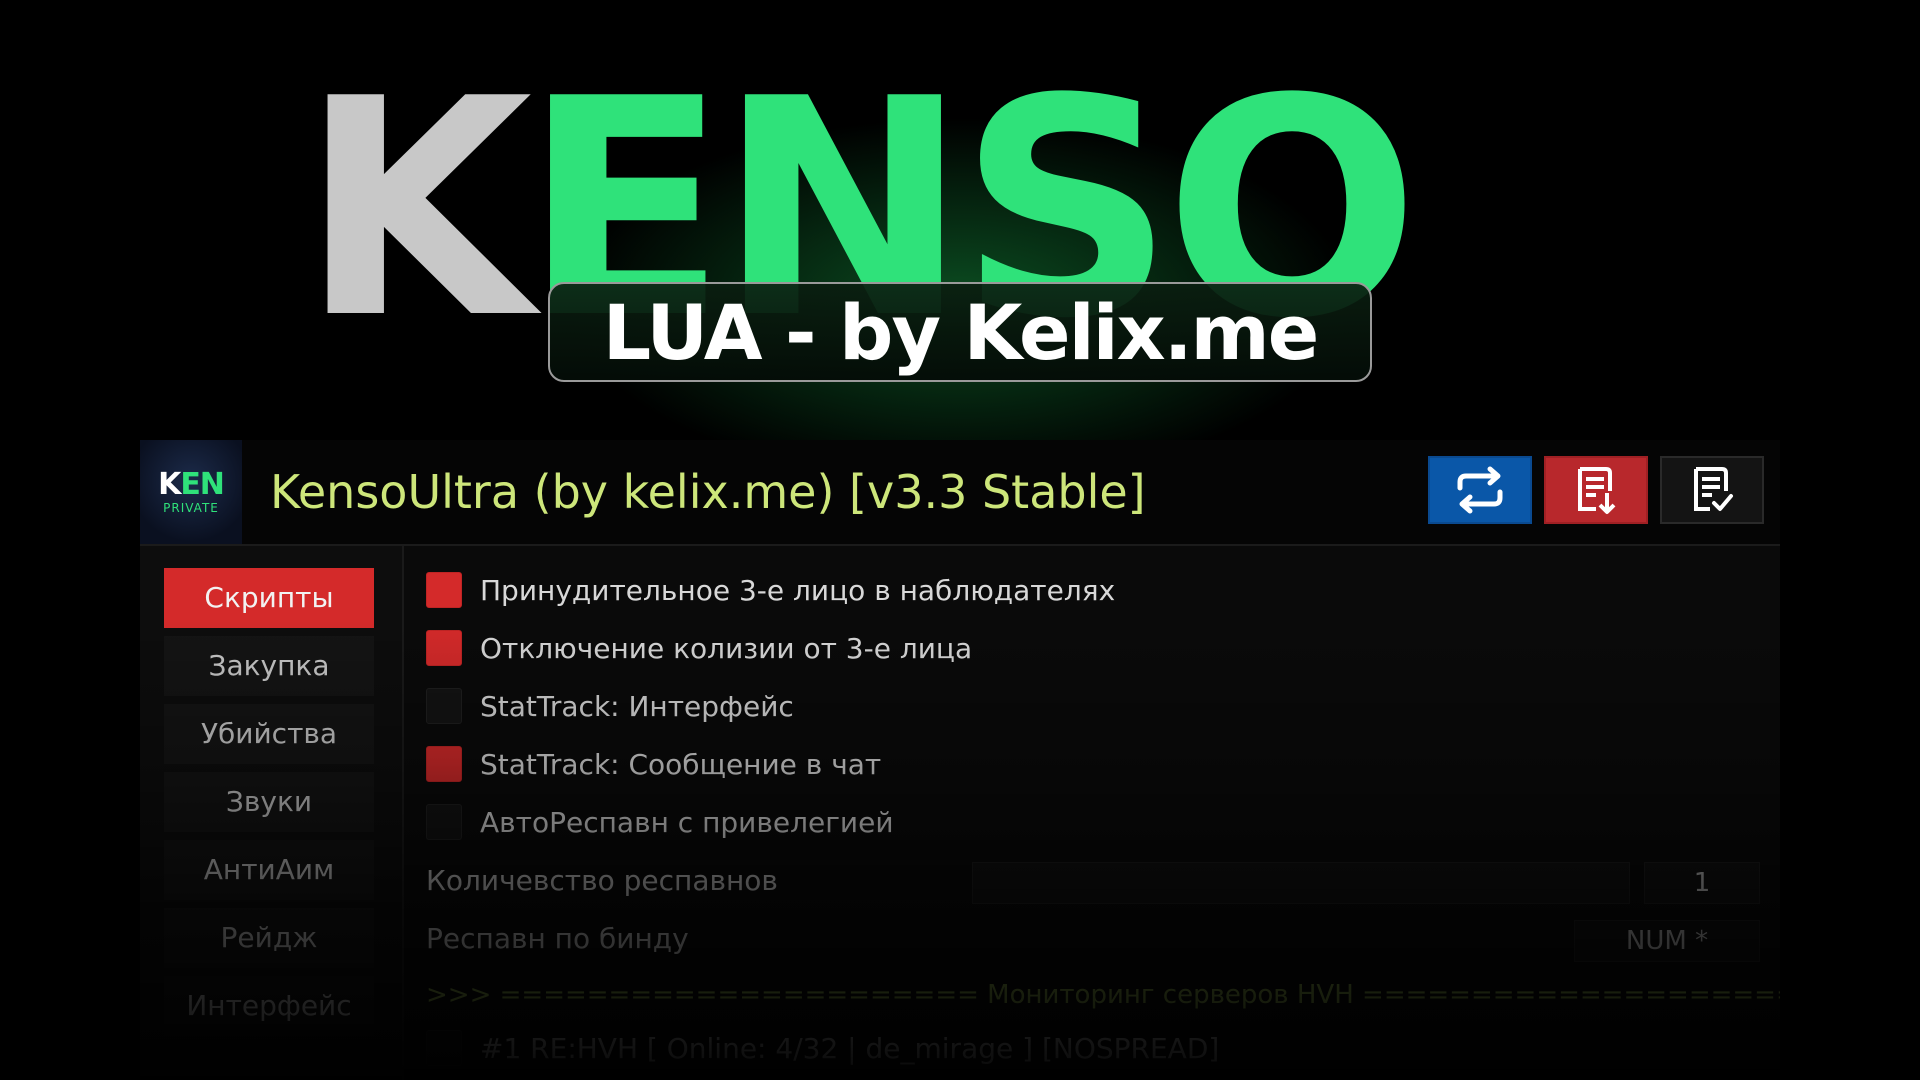 This screenshot has height=1080, width=1920. What do you see at coordinates (444, 764) in the screenshot?
I see `checkbox-stattrack-chat` at bounding box center [444, 764].